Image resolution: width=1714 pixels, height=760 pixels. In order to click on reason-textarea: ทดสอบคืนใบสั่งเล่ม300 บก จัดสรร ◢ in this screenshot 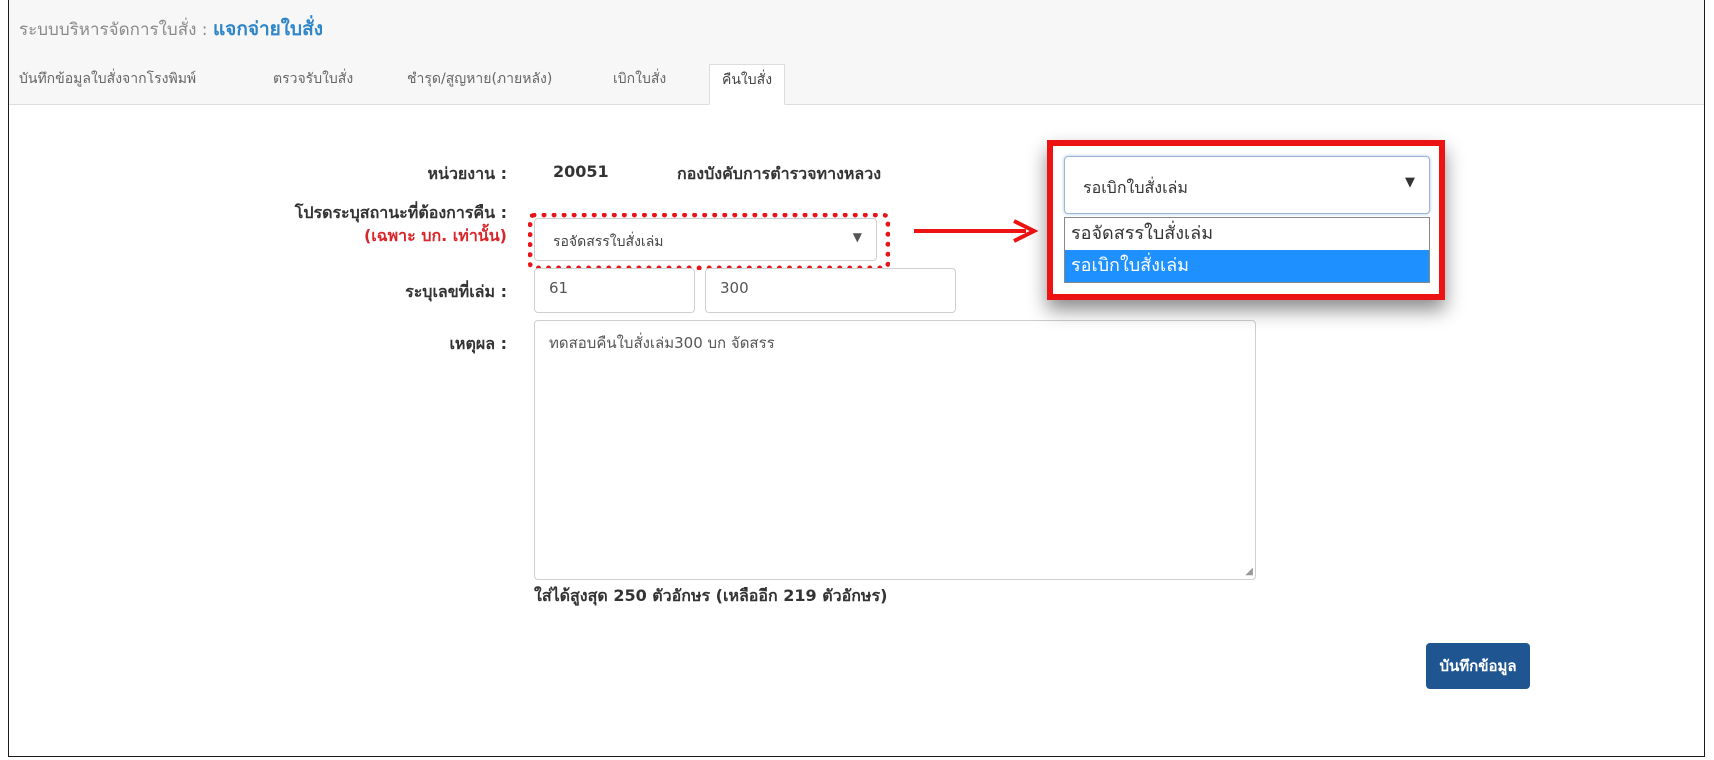, I will do `click(895, 450)`.